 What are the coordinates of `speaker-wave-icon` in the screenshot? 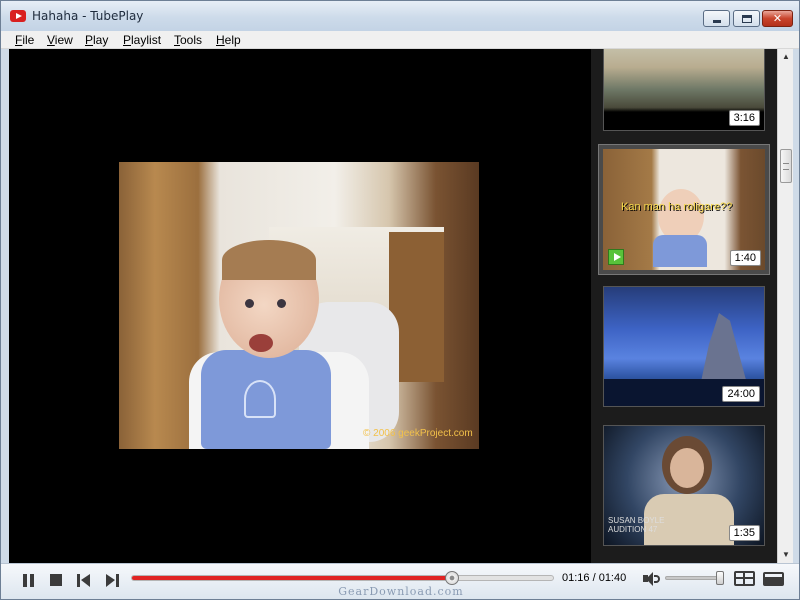 It's located at (657, 579).